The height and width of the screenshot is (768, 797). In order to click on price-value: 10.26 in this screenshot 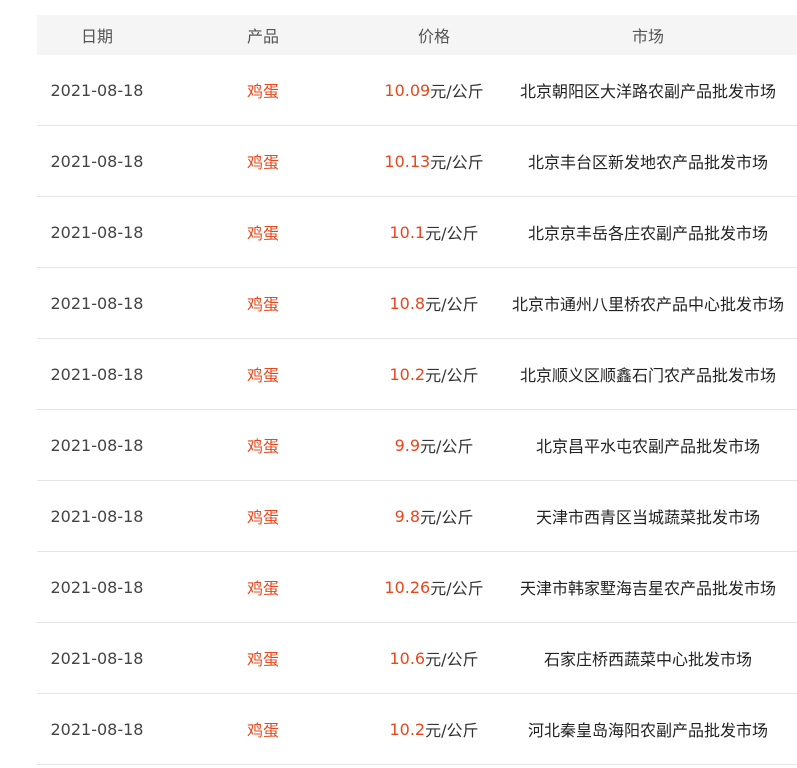, I will do `click(407, 587)`.